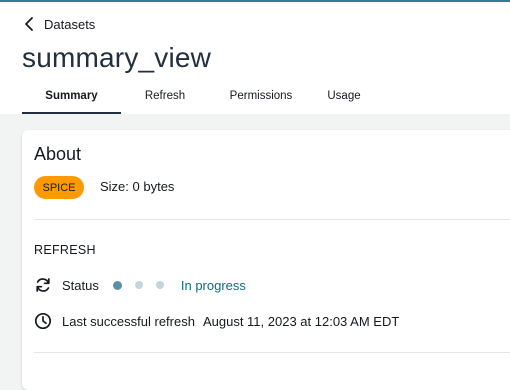  I want to click on tab-summary: Summary, so click(71, 102).